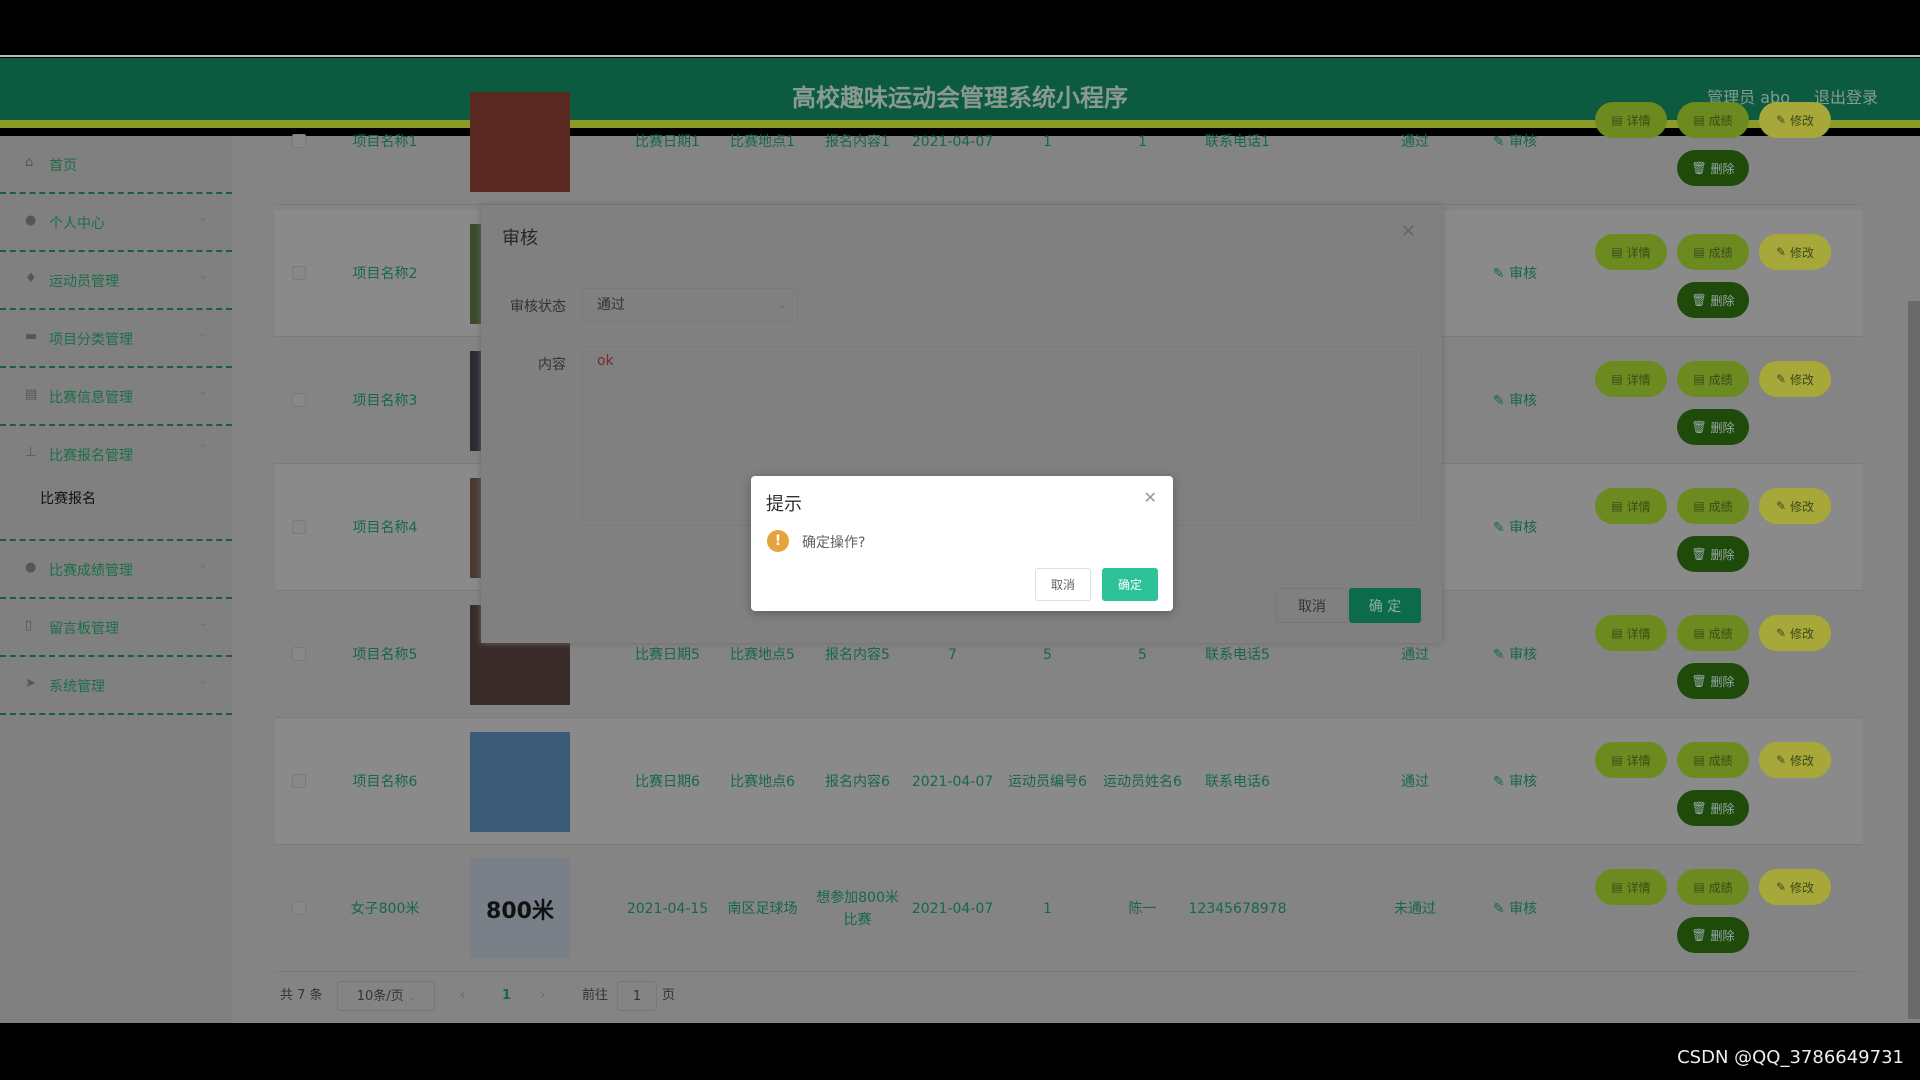  Describe the element at coordinates (31, 278) in the screenshot. I see `microphone-icon: ♦` at that location.